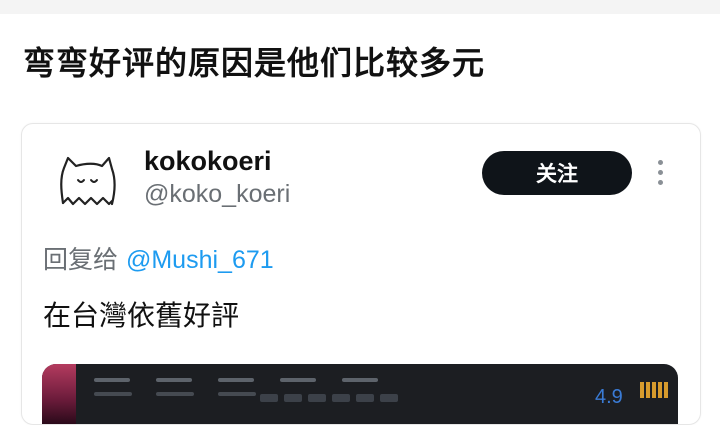  Describe the element at coordinates (609, 397) in the screenshot. I see `media-rating: 4.9` at that location.